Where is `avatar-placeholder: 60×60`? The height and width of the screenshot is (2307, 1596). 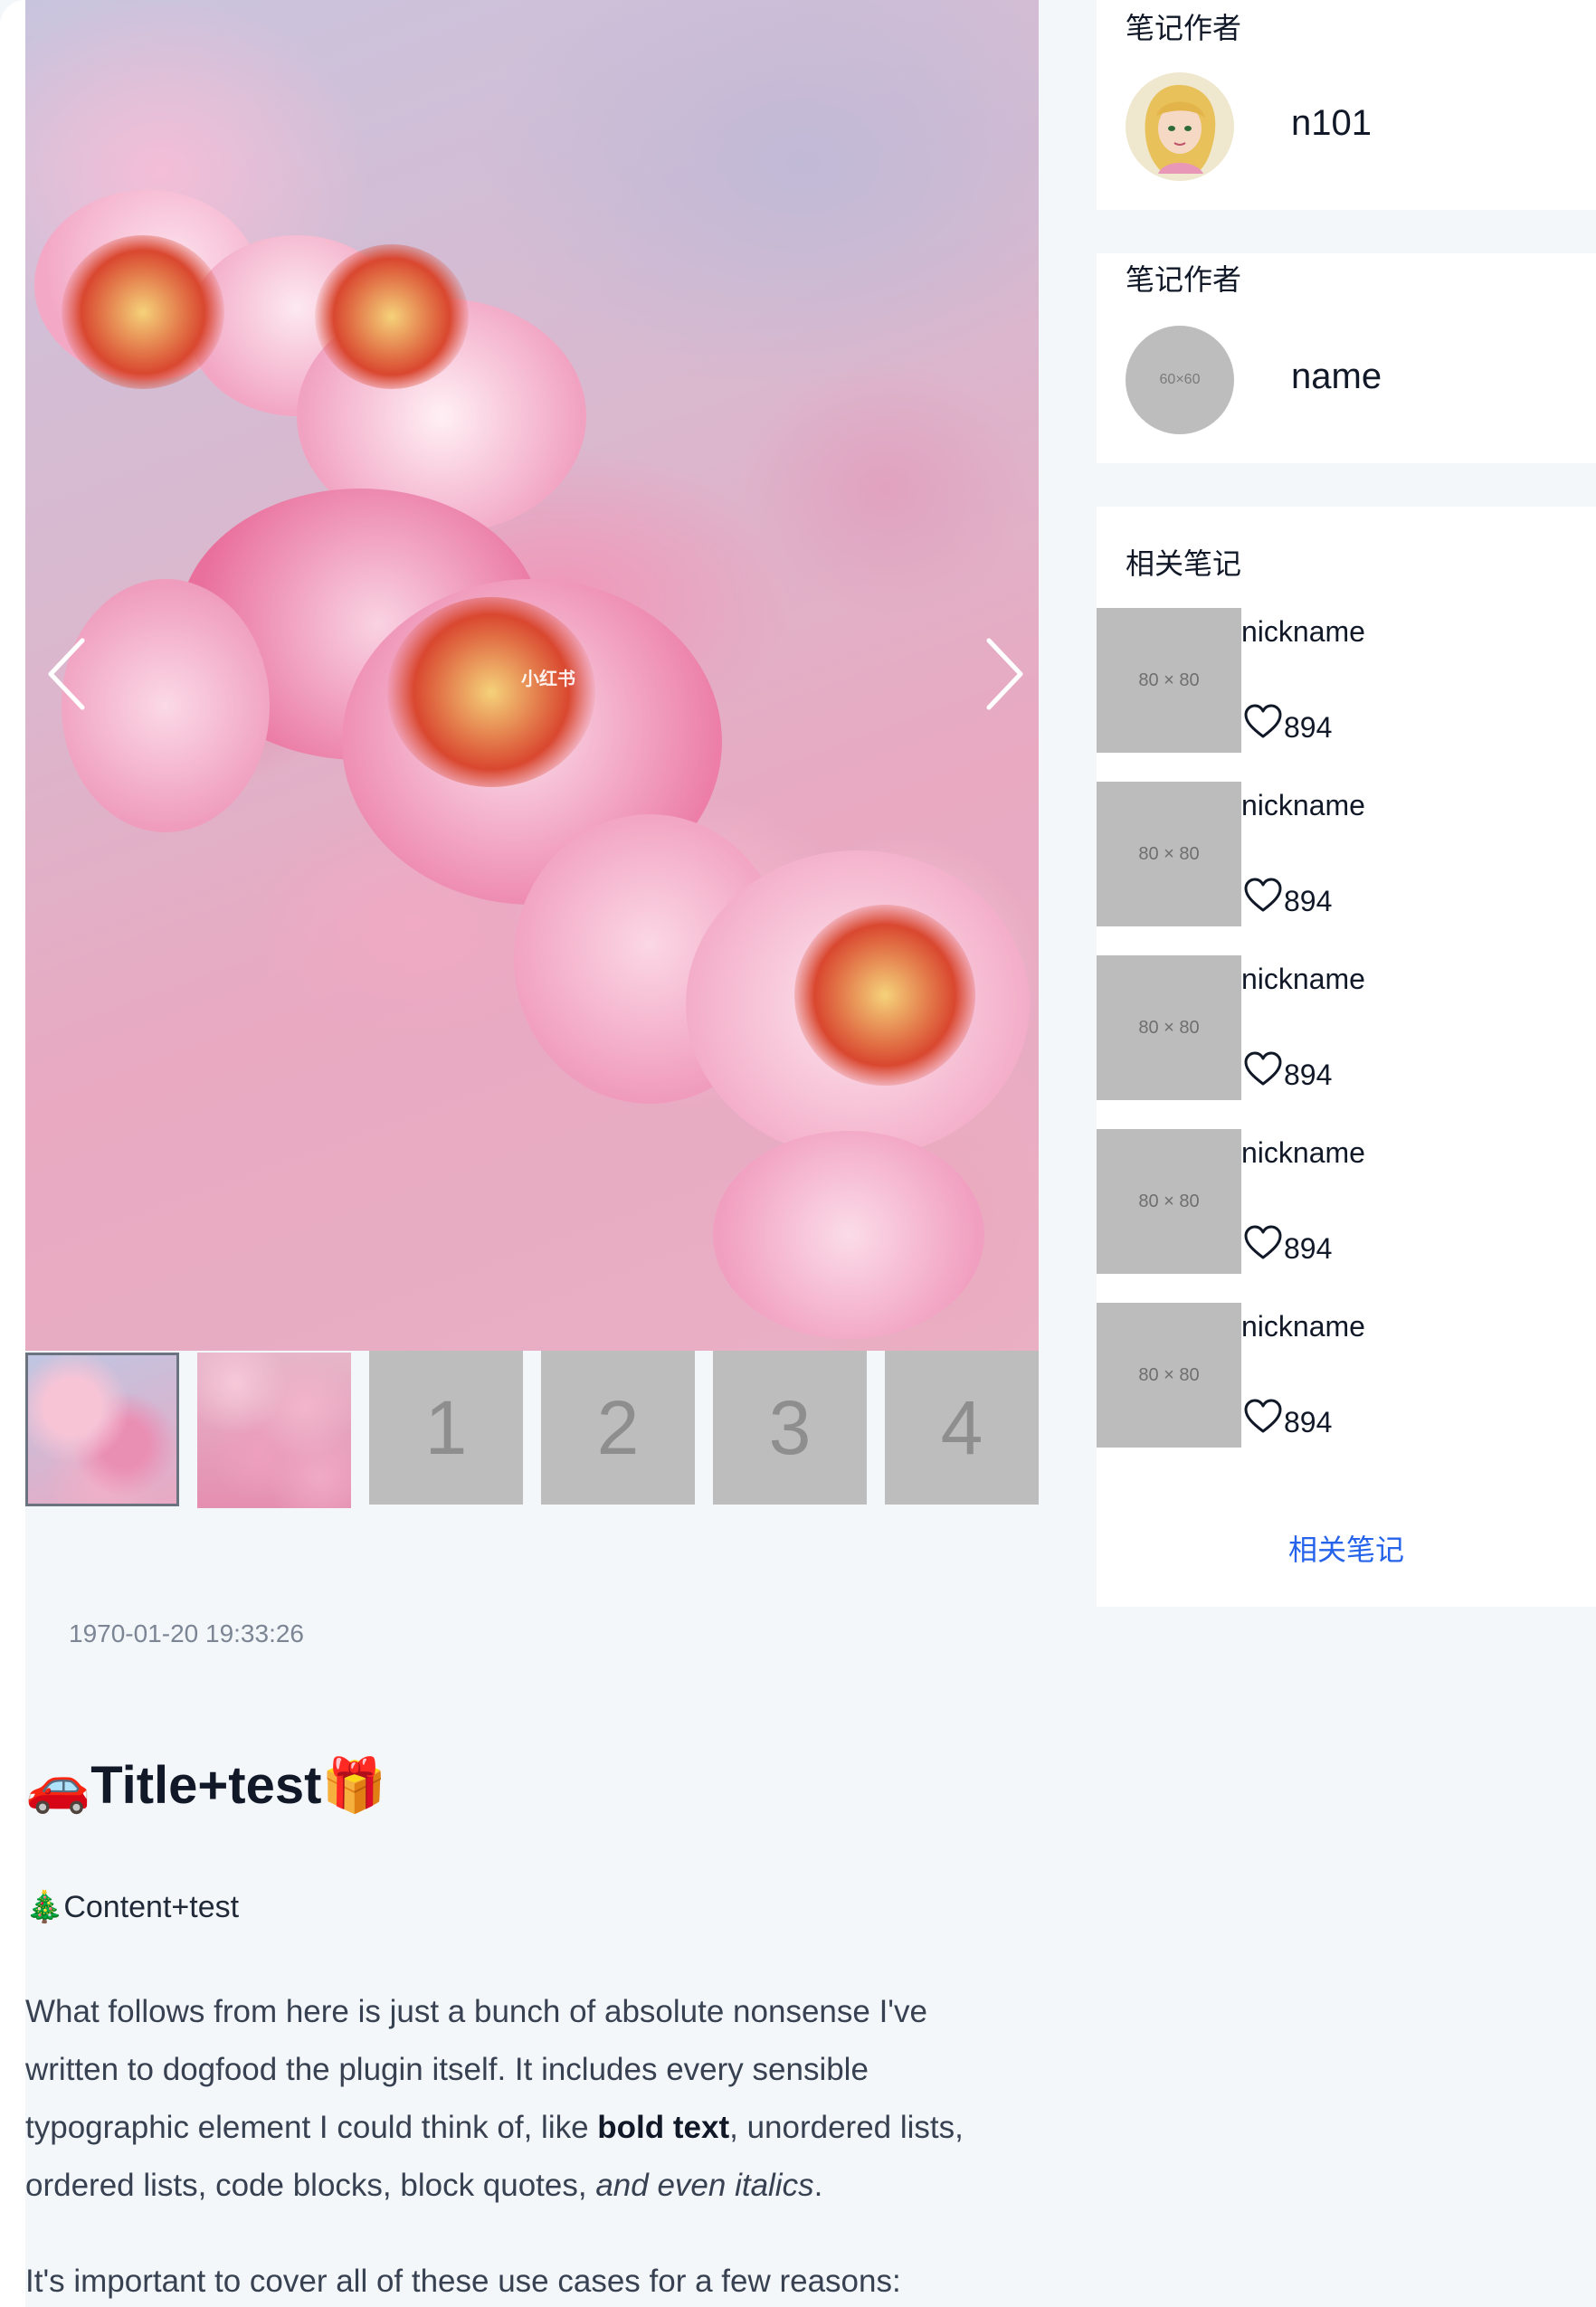
avatar-placeholder: 60×60 is located at coordinates (1180, 380).